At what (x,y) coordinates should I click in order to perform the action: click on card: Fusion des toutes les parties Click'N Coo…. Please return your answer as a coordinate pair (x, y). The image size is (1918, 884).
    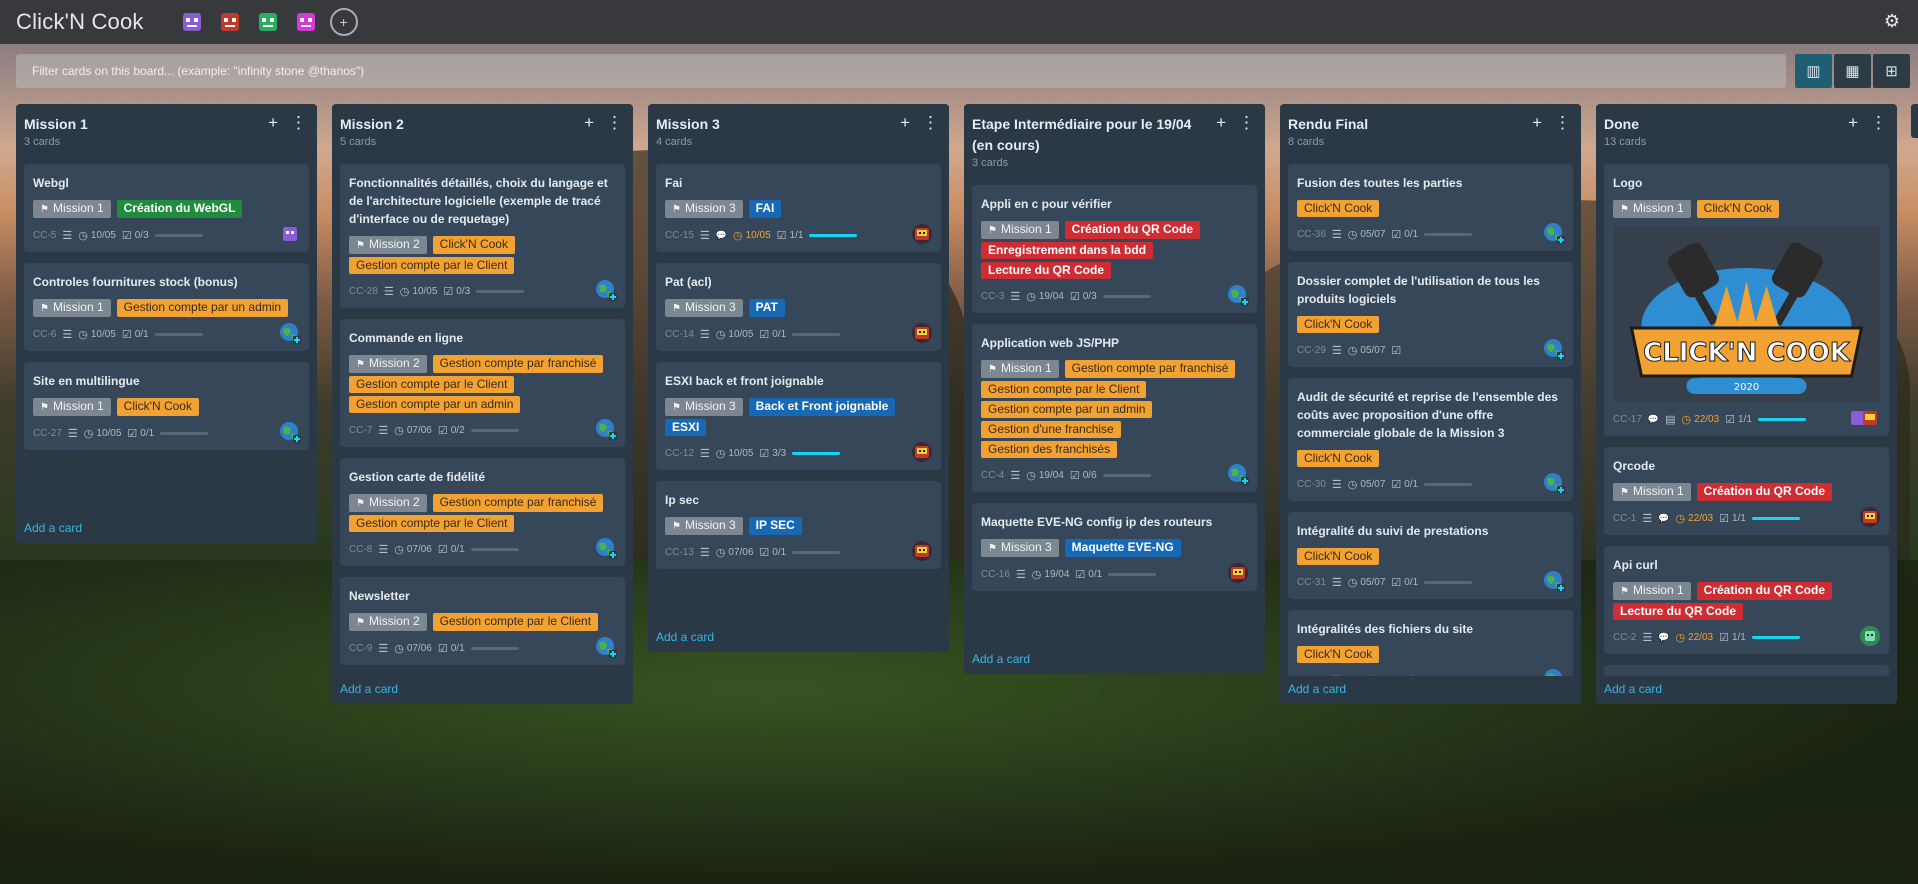
    Looking at the image, I should click on (1430, 207).